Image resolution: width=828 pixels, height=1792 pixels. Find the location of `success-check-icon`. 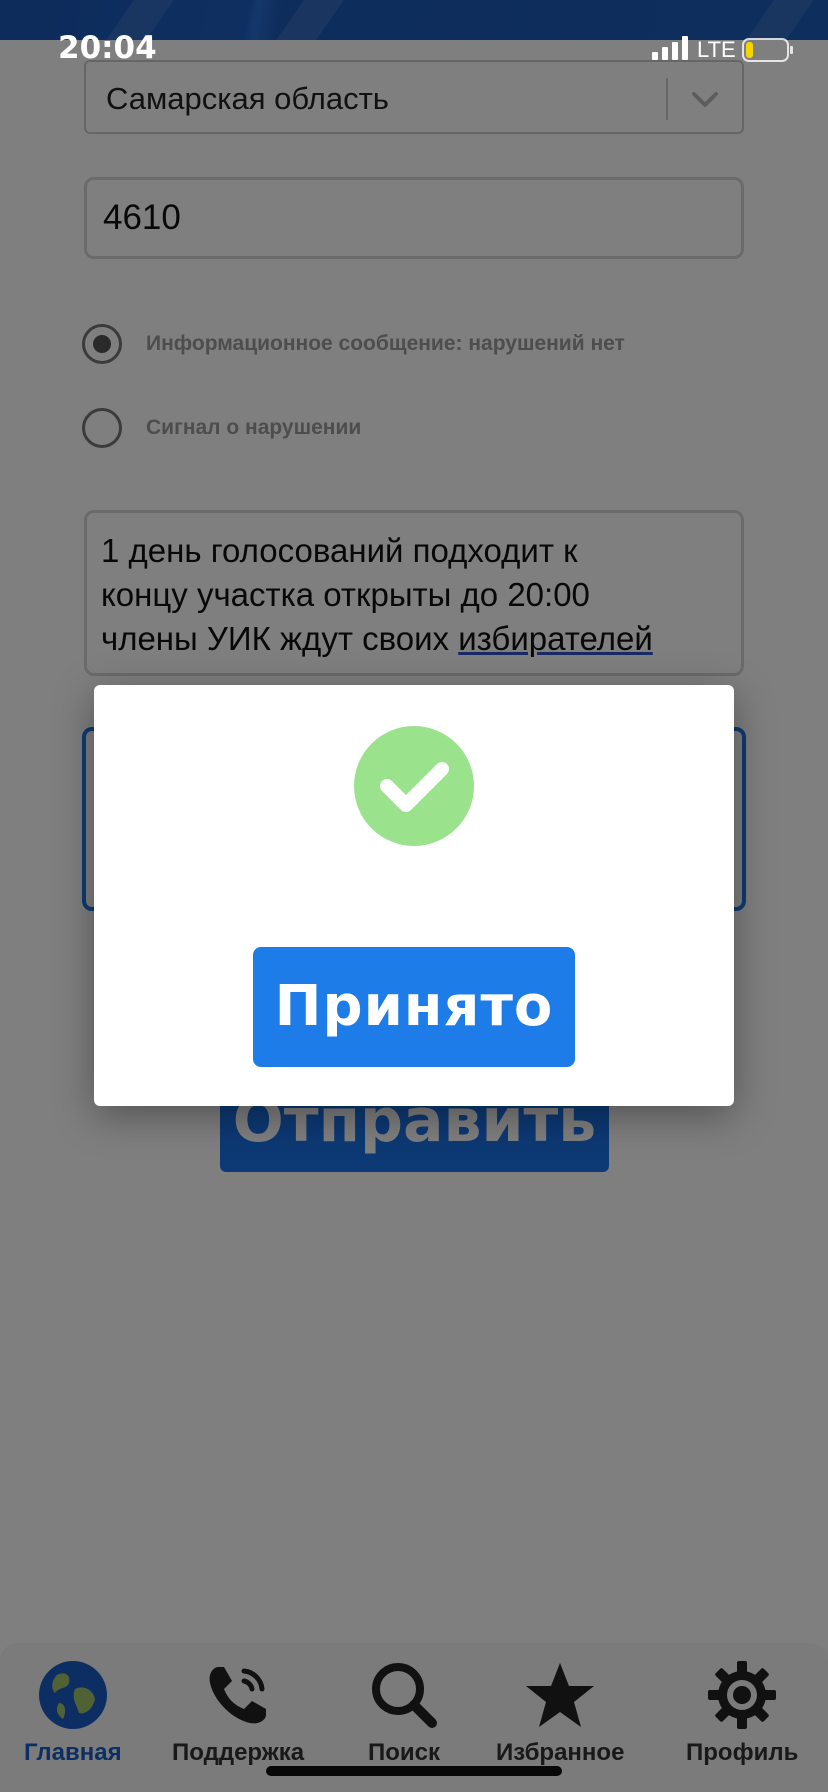

success-check-icon is located at coordinates (414, 786).